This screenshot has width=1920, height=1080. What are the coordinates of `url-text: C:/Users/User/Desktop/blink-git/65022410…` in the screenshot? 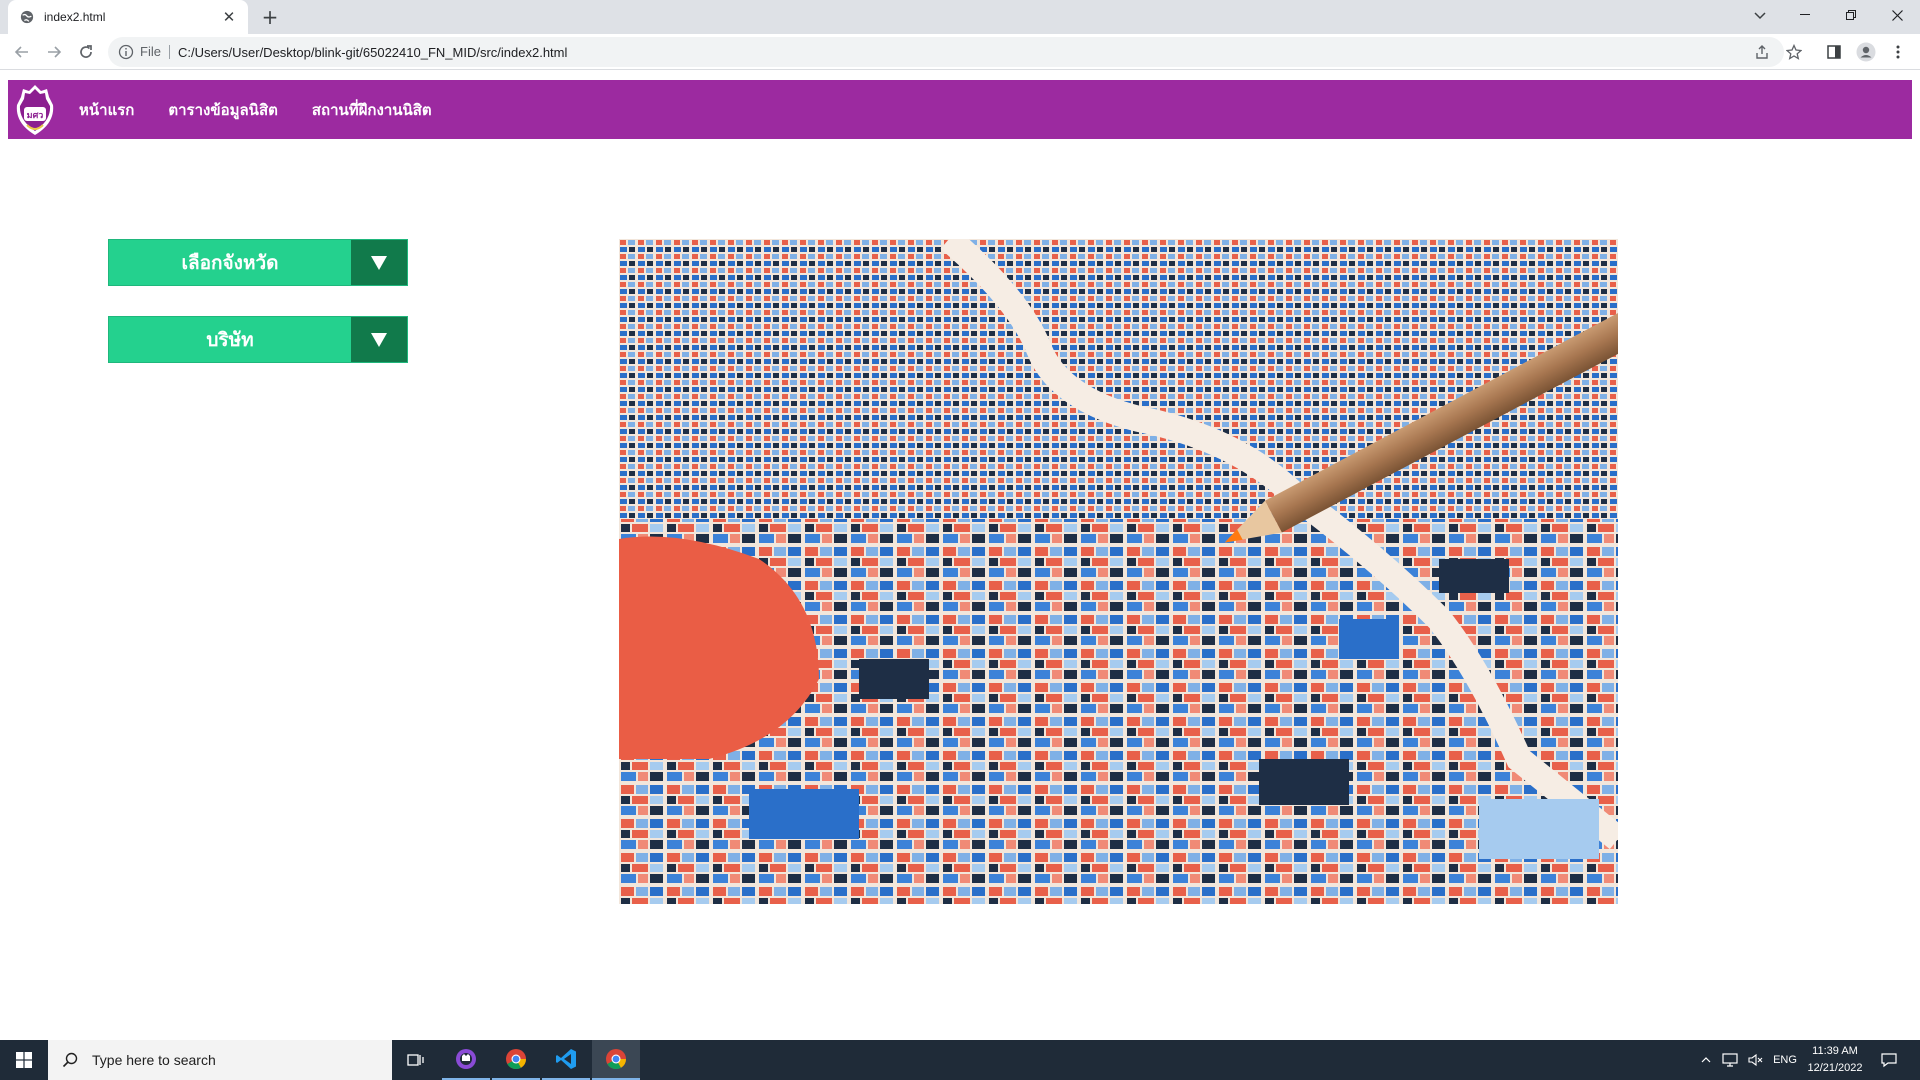 It's located at (981, 52).